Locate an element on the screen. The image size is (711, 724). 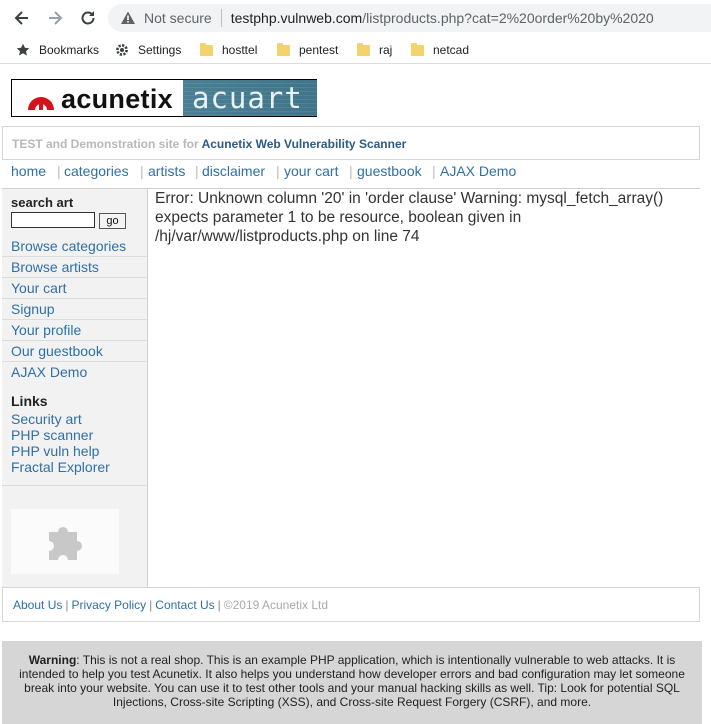
puzzle-piece-icon is located at coordinates (65, 543).